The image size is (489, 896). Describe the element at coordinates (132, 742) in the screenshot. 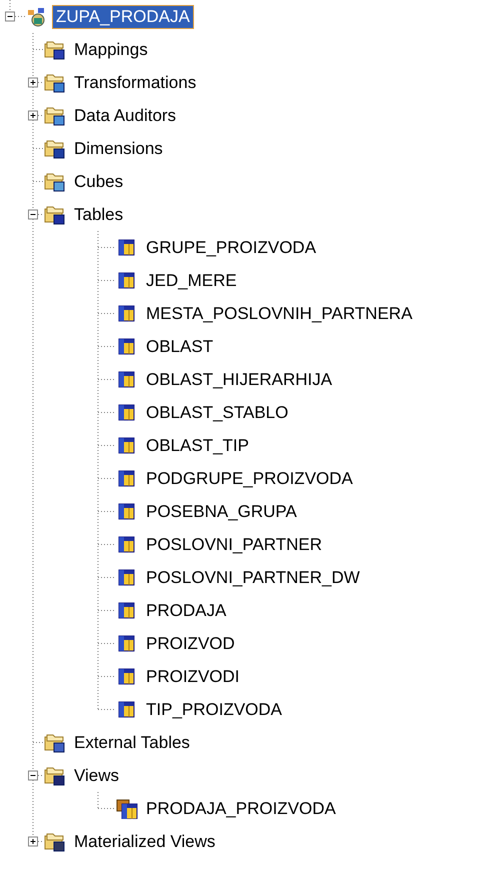

I see `tree-item: External Tables` at that location.